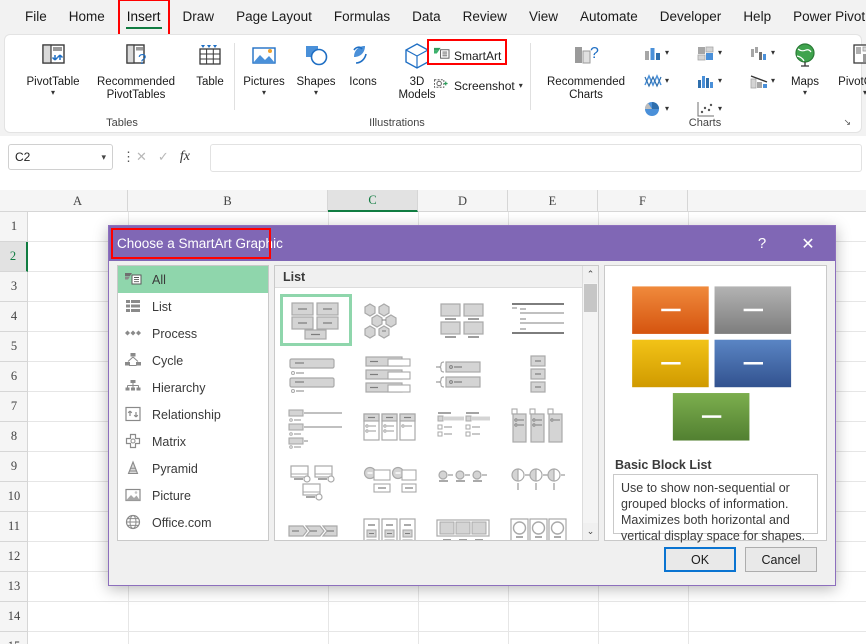 This screenshot has width=866, height=644. Describe the element at coordinates (193, 441) in the screenshot. I see `category-item-matrix: Matrix` at that location.